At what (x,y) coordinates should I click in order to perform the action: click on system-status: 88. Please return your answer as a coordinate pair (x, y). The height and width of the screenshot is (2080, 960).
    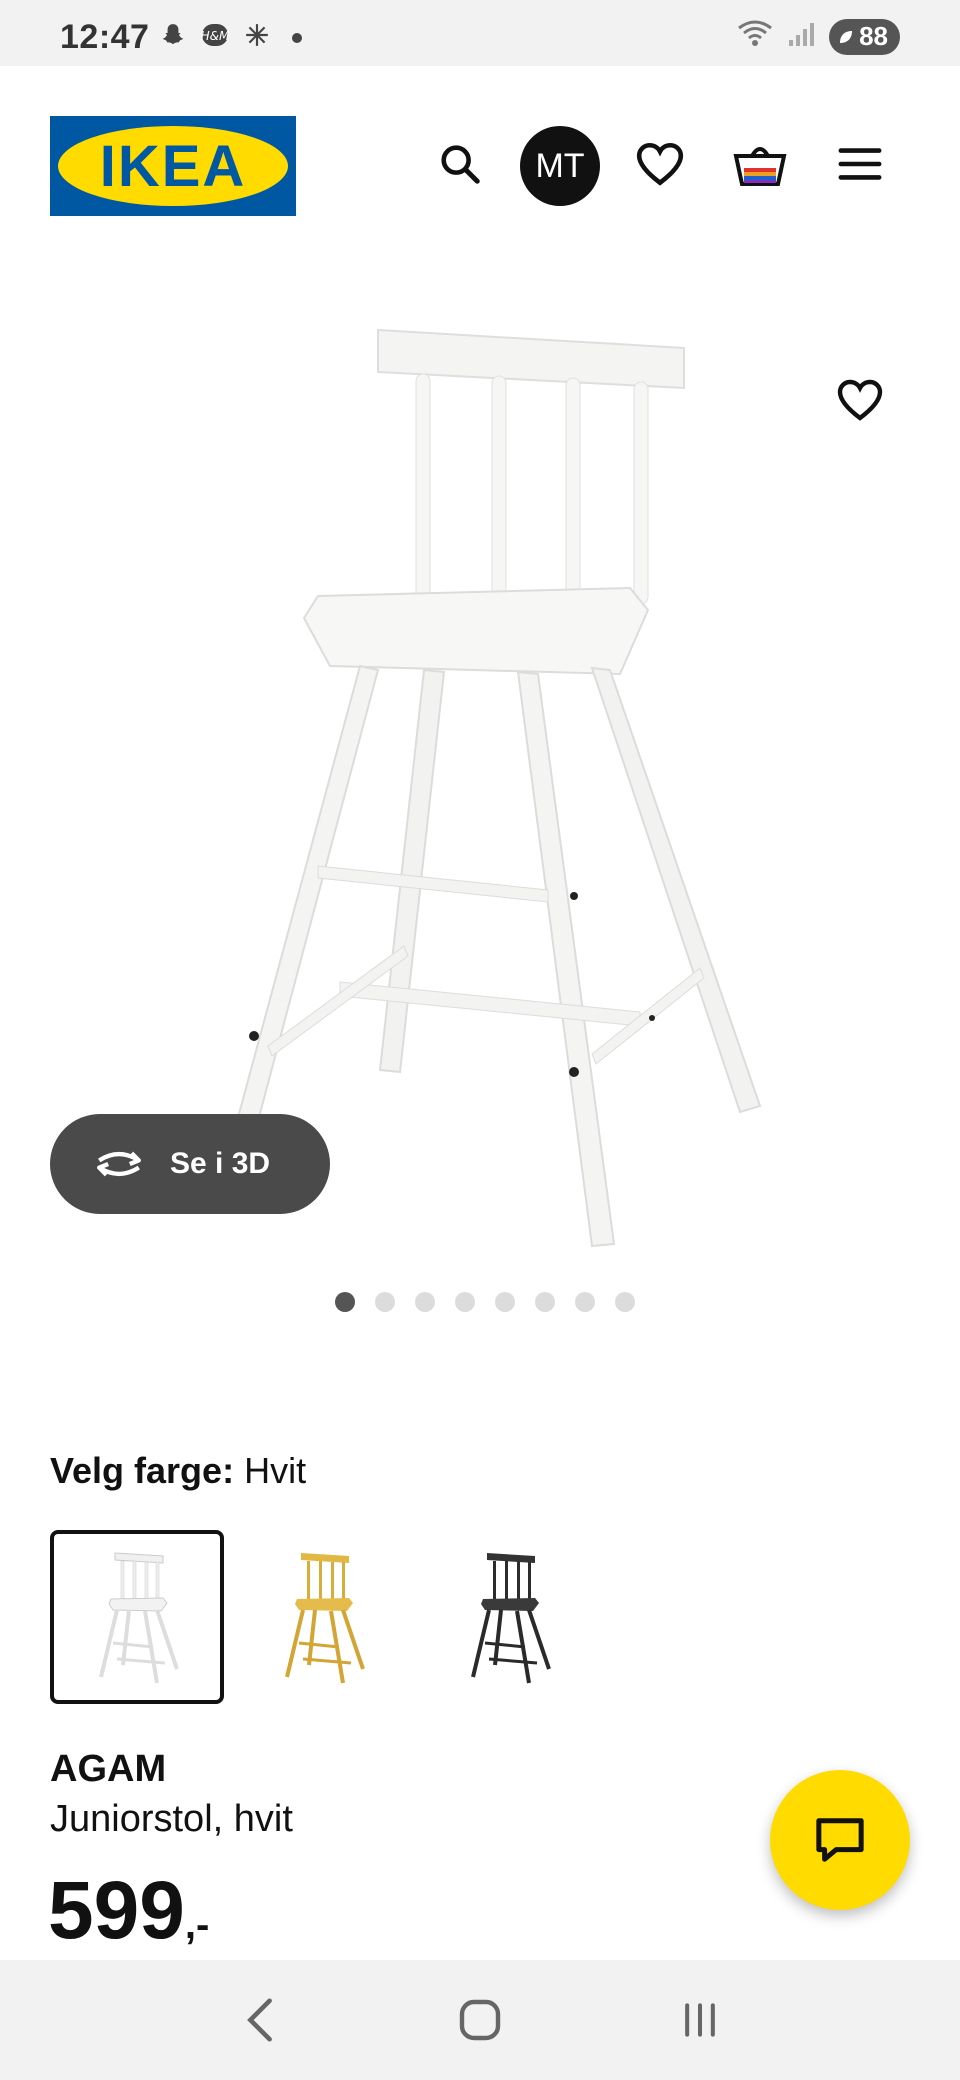
    Looking at the image, I should click on (817, 36).